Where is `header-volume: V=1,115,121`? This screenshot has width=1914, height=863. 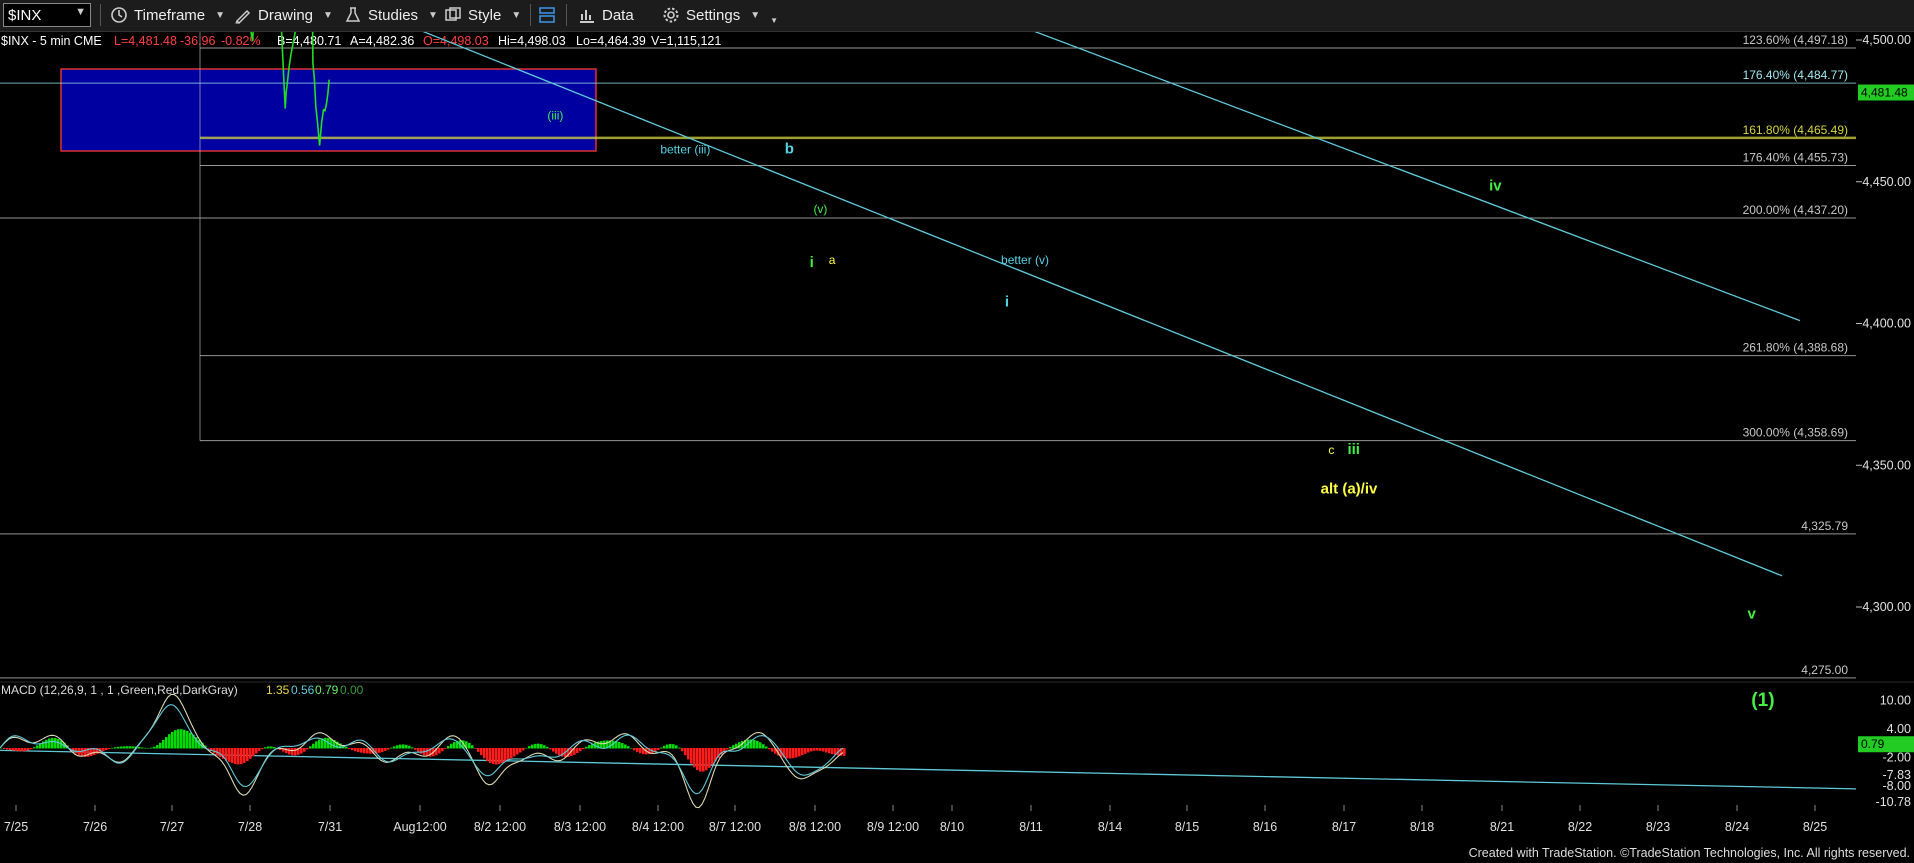 header-volume: V=1,115,121 is located at coordinates (686, 41).